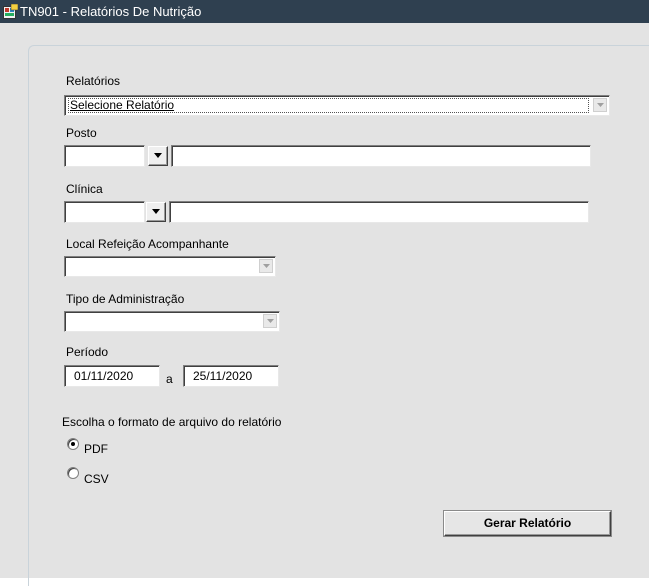 The width and height of the screenshot is (649, 586). Describe the element at coordinates (93, 81) in the screenshot. I see `relatorios-label: Relatórios` at that location.